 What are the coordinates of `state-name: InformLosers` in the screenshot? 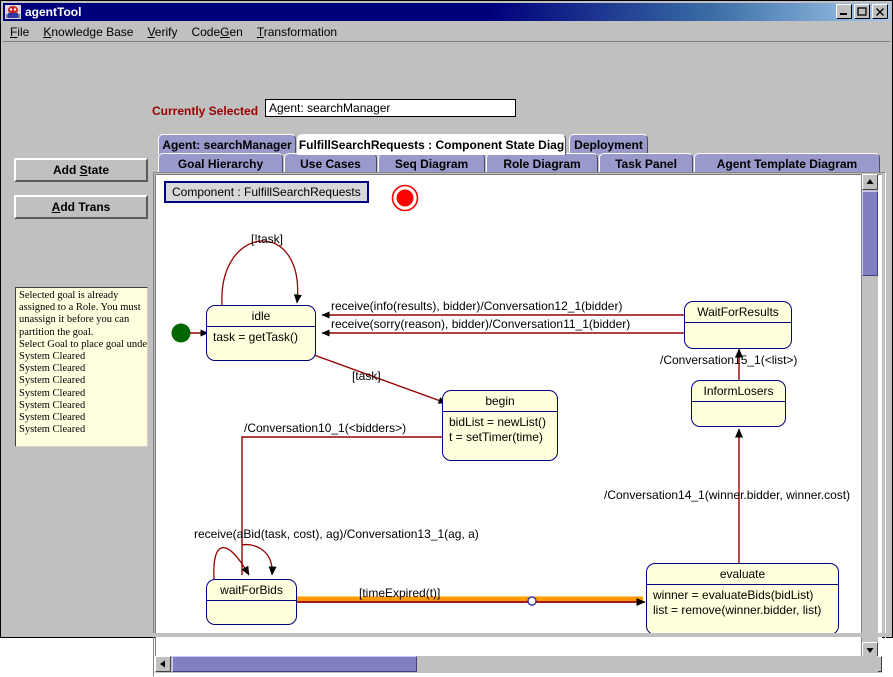 It's located at (738, 391).